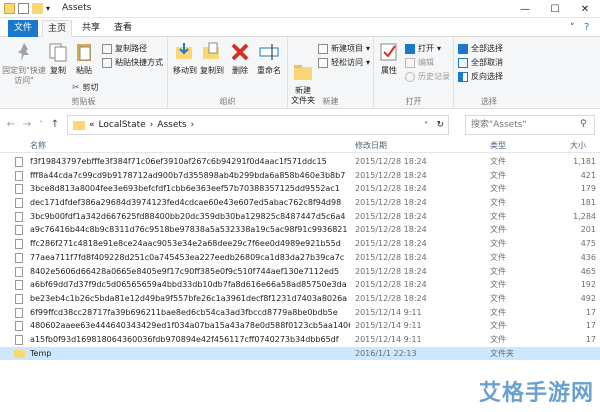 The height and width of the screenshot is (412, 600). What do you see at coordinates (23, 28) in the screenshot?
I see `tab-file: 文件` at bounding box center [23, 28].